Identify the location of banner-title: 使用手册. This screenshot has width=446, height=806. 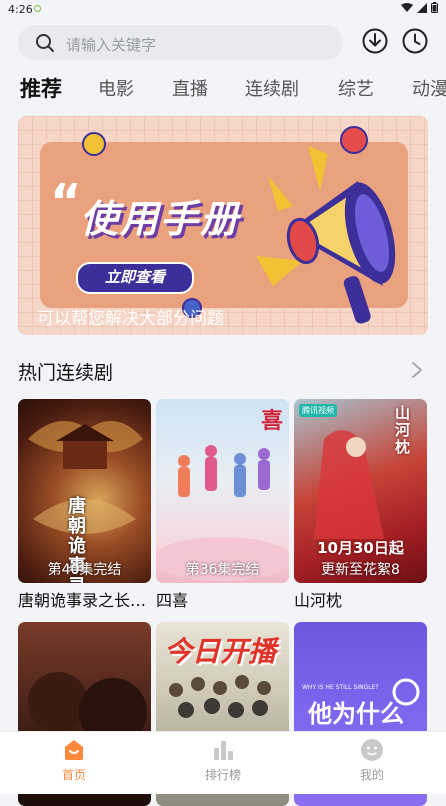
(160, 219).